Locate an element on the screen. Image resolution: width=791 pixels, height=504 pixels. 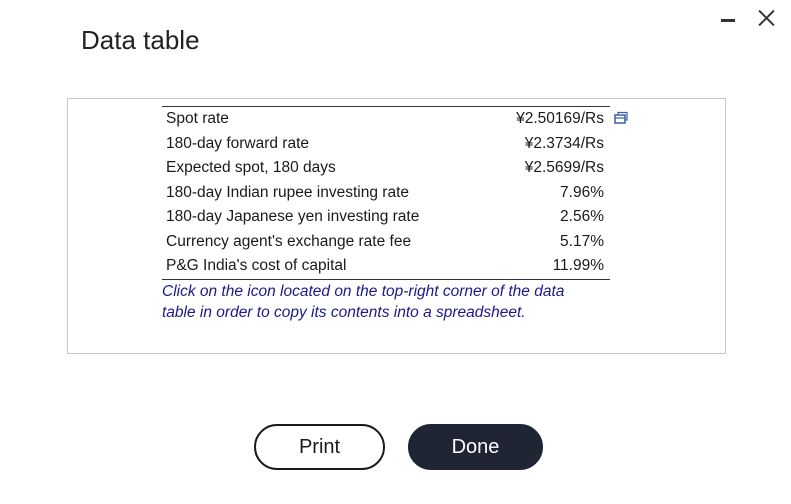
table-row: Currency agent's exchange rate fee 5.17% is located at coordinates (386, 242).